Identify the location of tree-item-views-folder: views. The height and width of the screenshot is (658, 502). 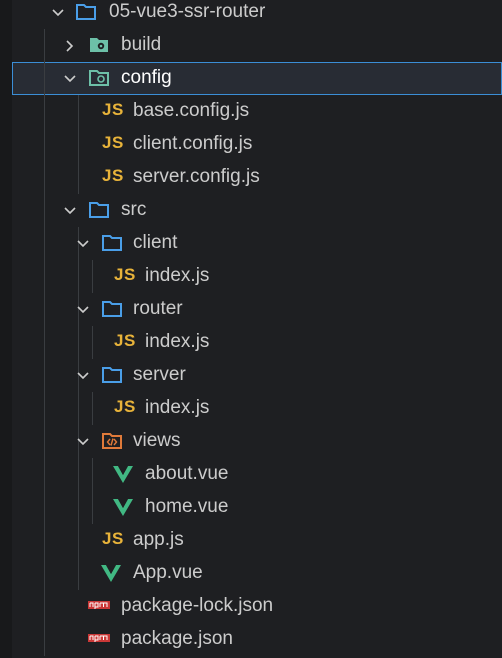
(257, 441).